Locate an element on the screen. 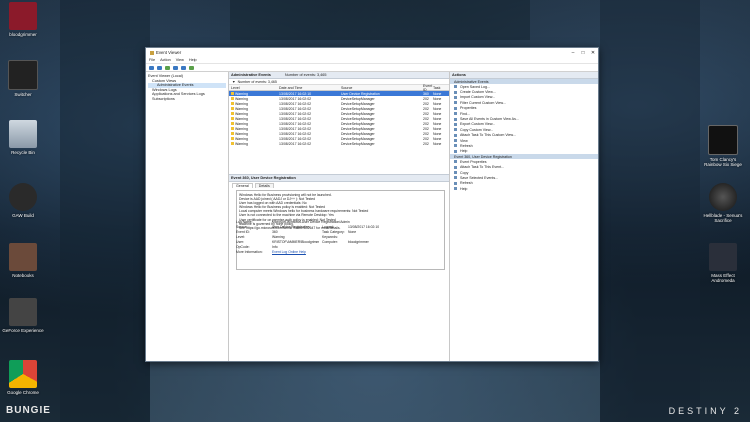 Image resolution: width=750 pixels, height=422 pixels. desktop-icon-recycle-bin: Recycle Bin is located at coordinates (23, 137).